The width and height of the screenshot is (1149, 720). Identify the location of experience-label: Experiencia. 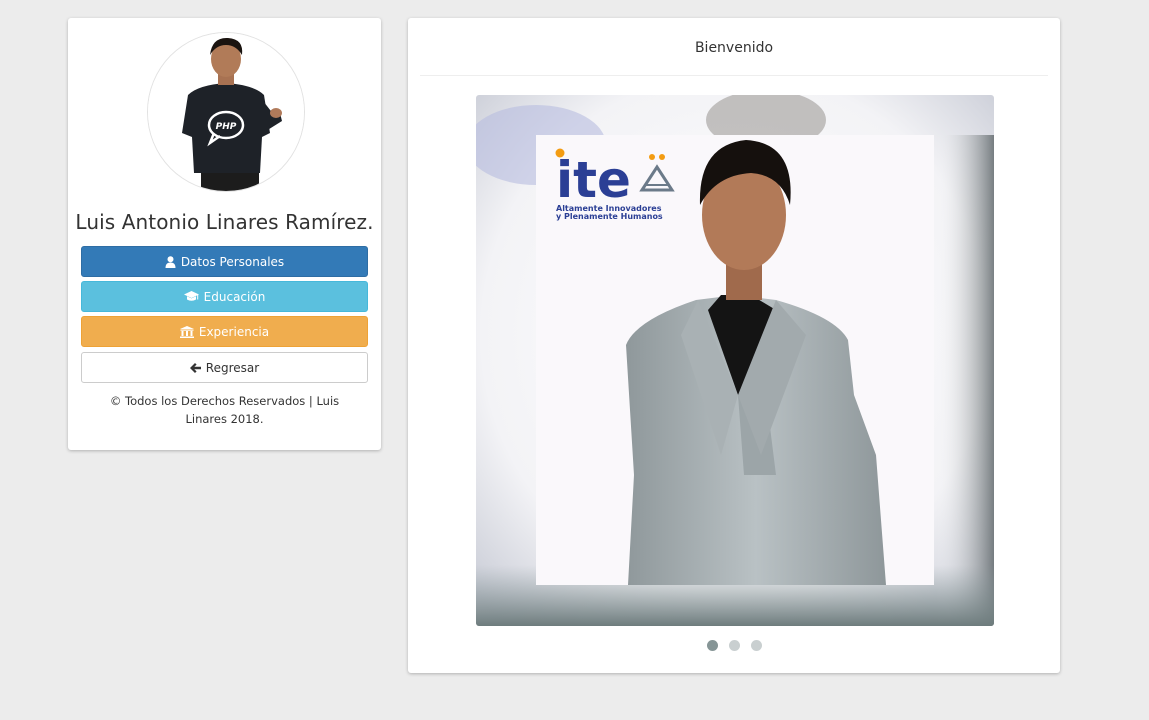
(234, 331).